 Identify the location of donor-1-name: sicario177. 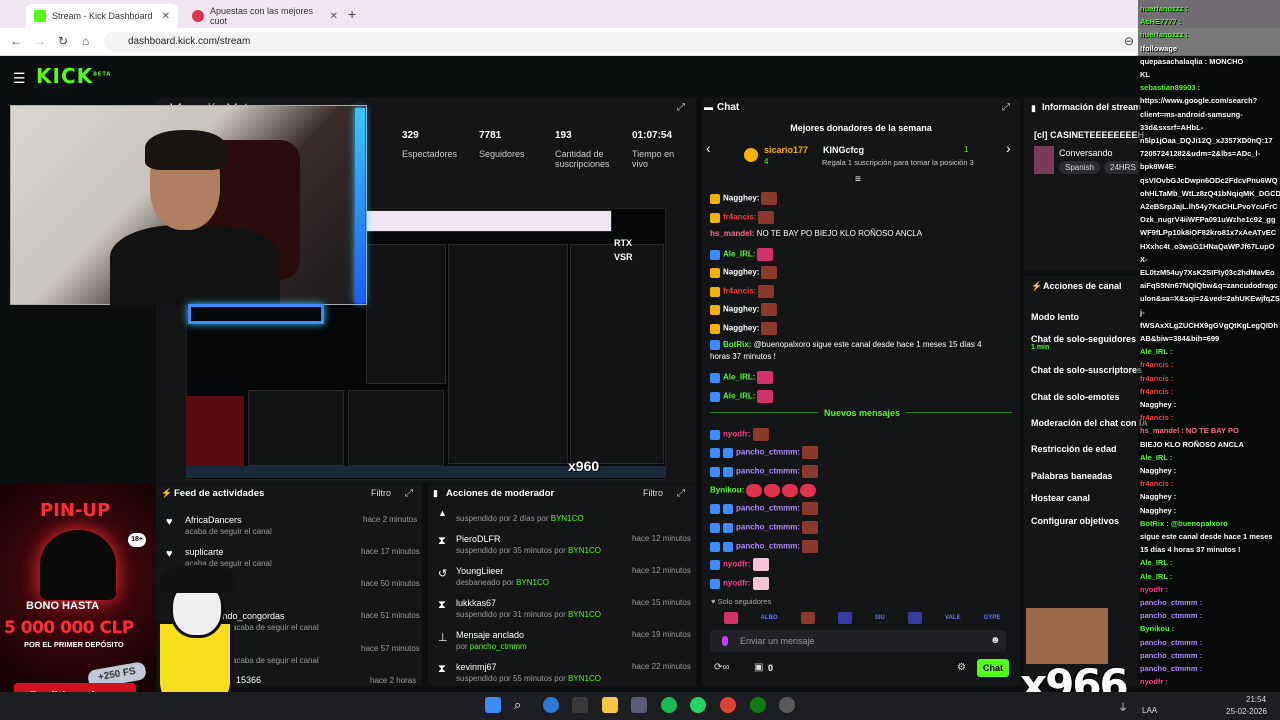
(786, 150).